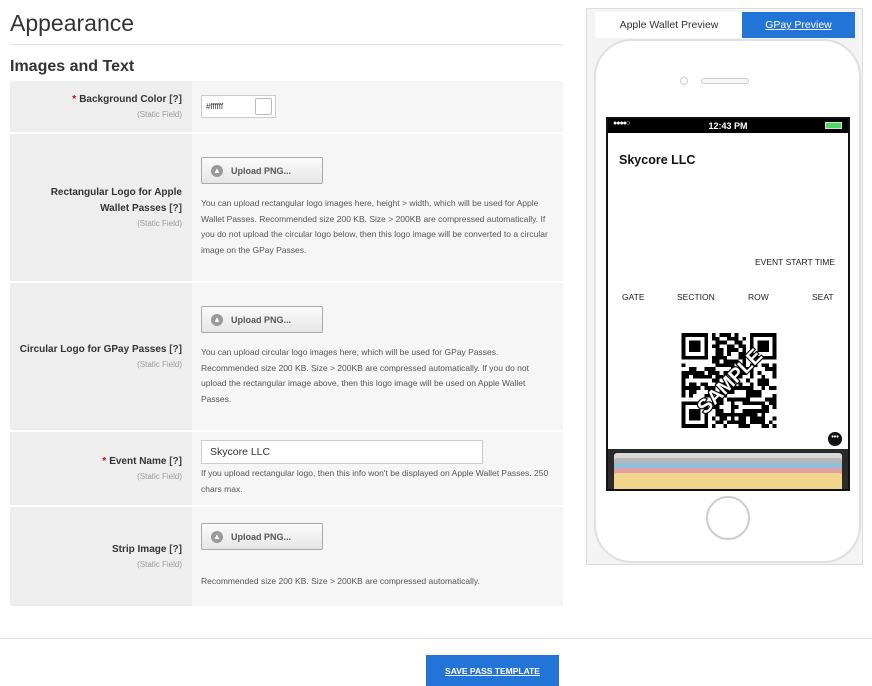 The height and width of the screenshot is (686, 872). What do you see at coordinates (123, 99) in the screenshot?
I see `background-color-label: Background Color` at bounding box center [123, 99].